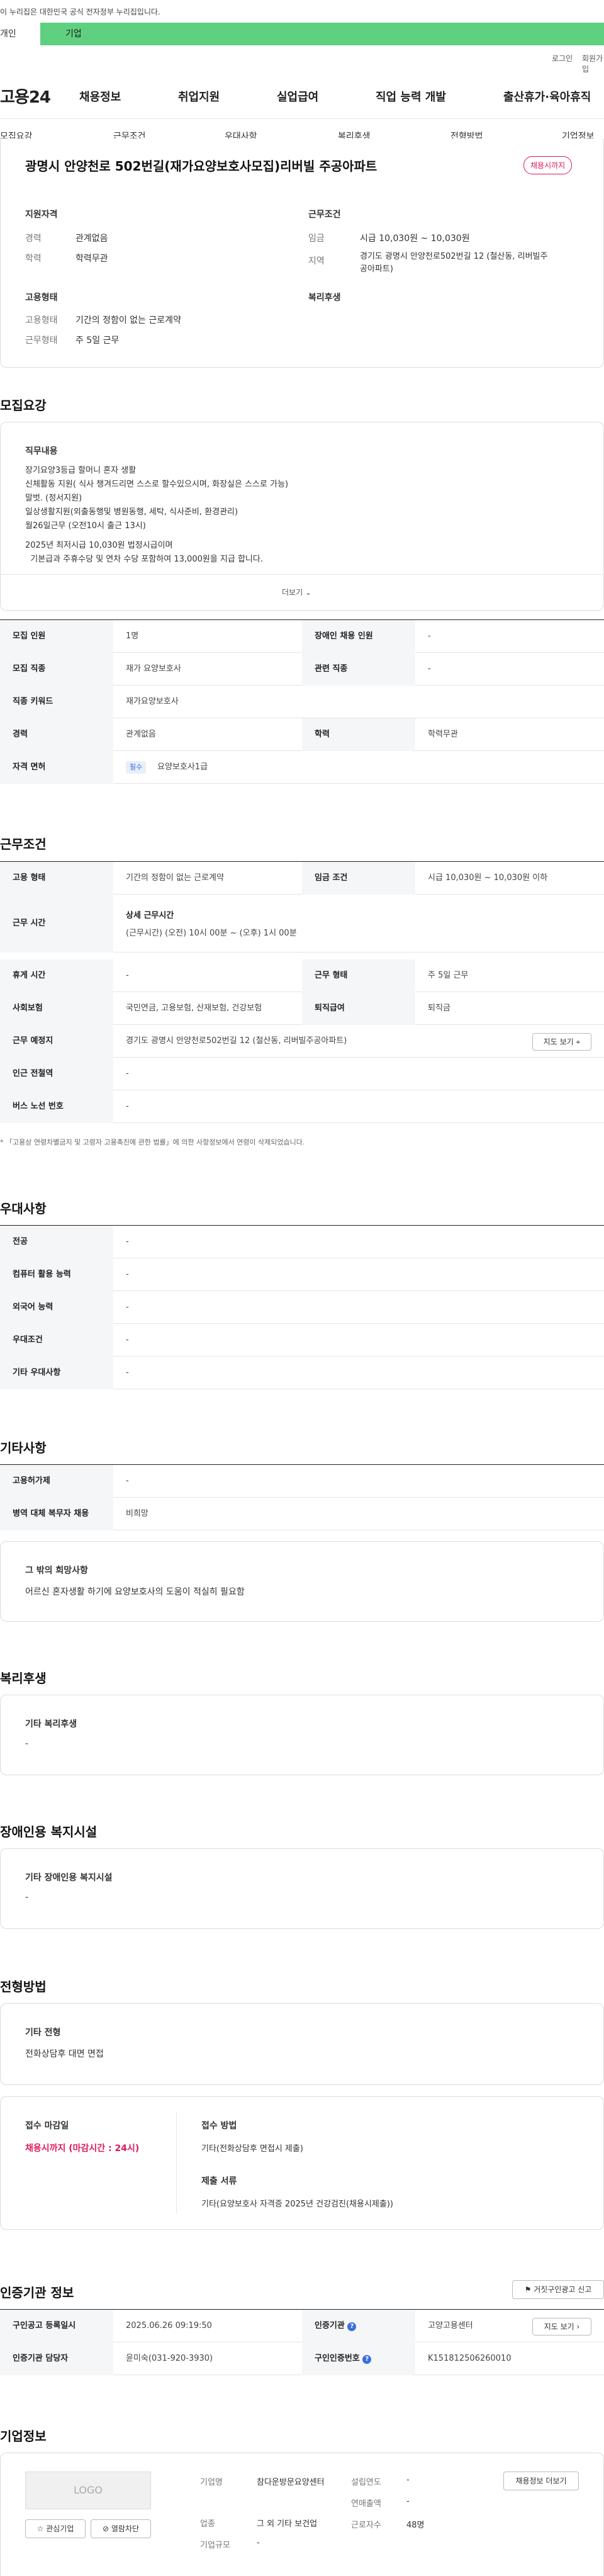  I want to click on welfare-box-text: -, so click(27, 1744).